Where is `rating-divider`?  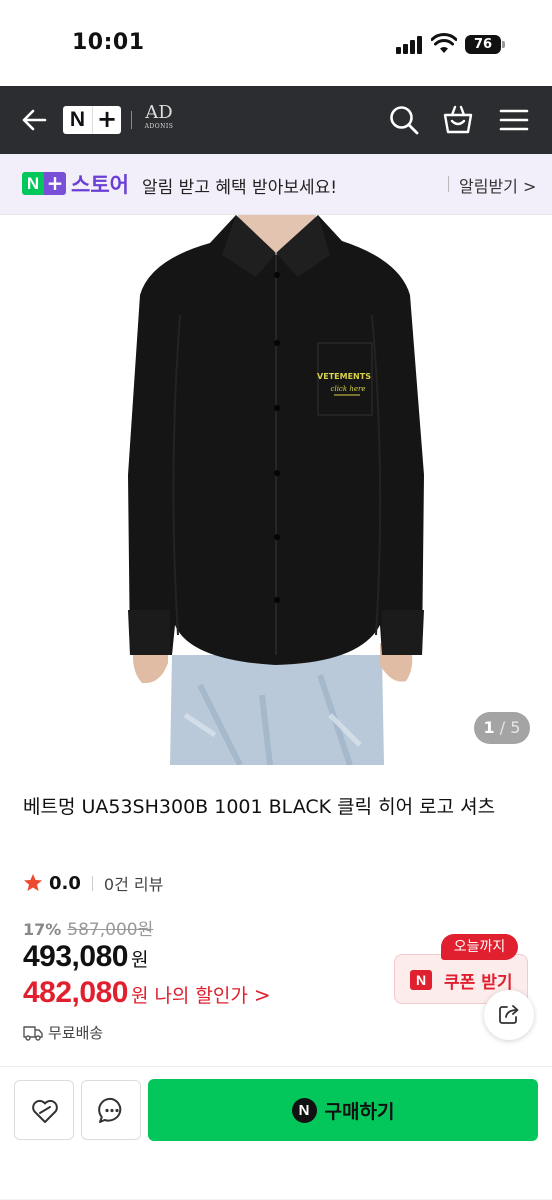
rating-divider is located at coordinates (92, 883).